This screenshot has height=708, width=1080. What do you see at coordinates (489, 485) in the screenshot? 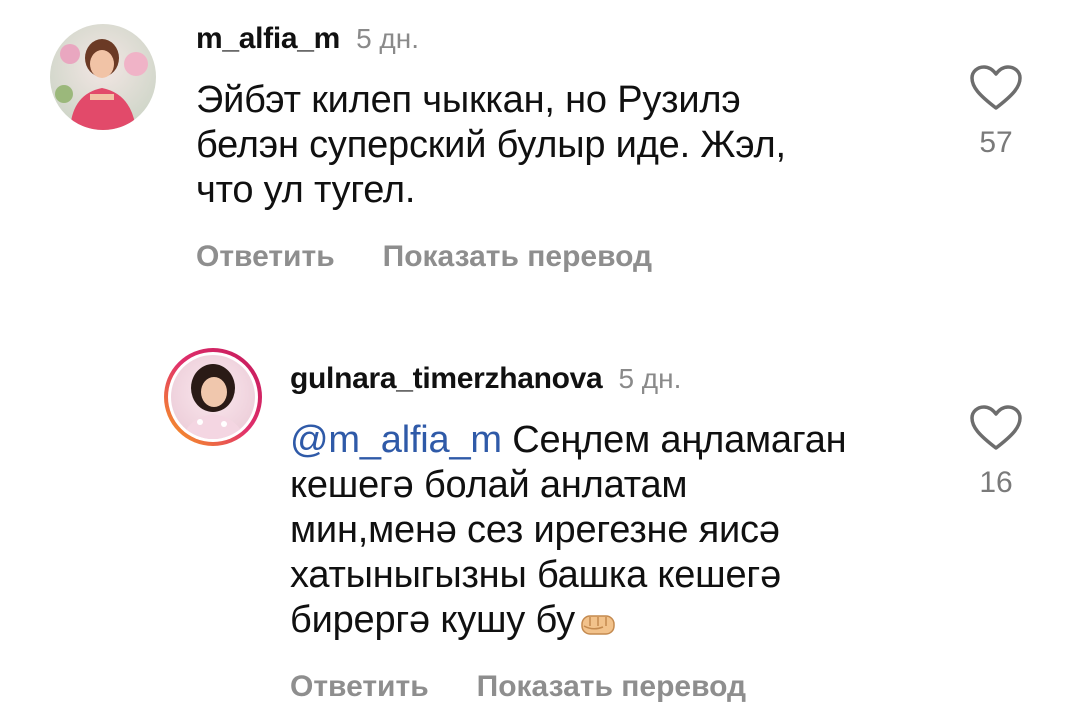
I see `comment-line: кешегә болай анлатам` at bounding box center [489, 485].